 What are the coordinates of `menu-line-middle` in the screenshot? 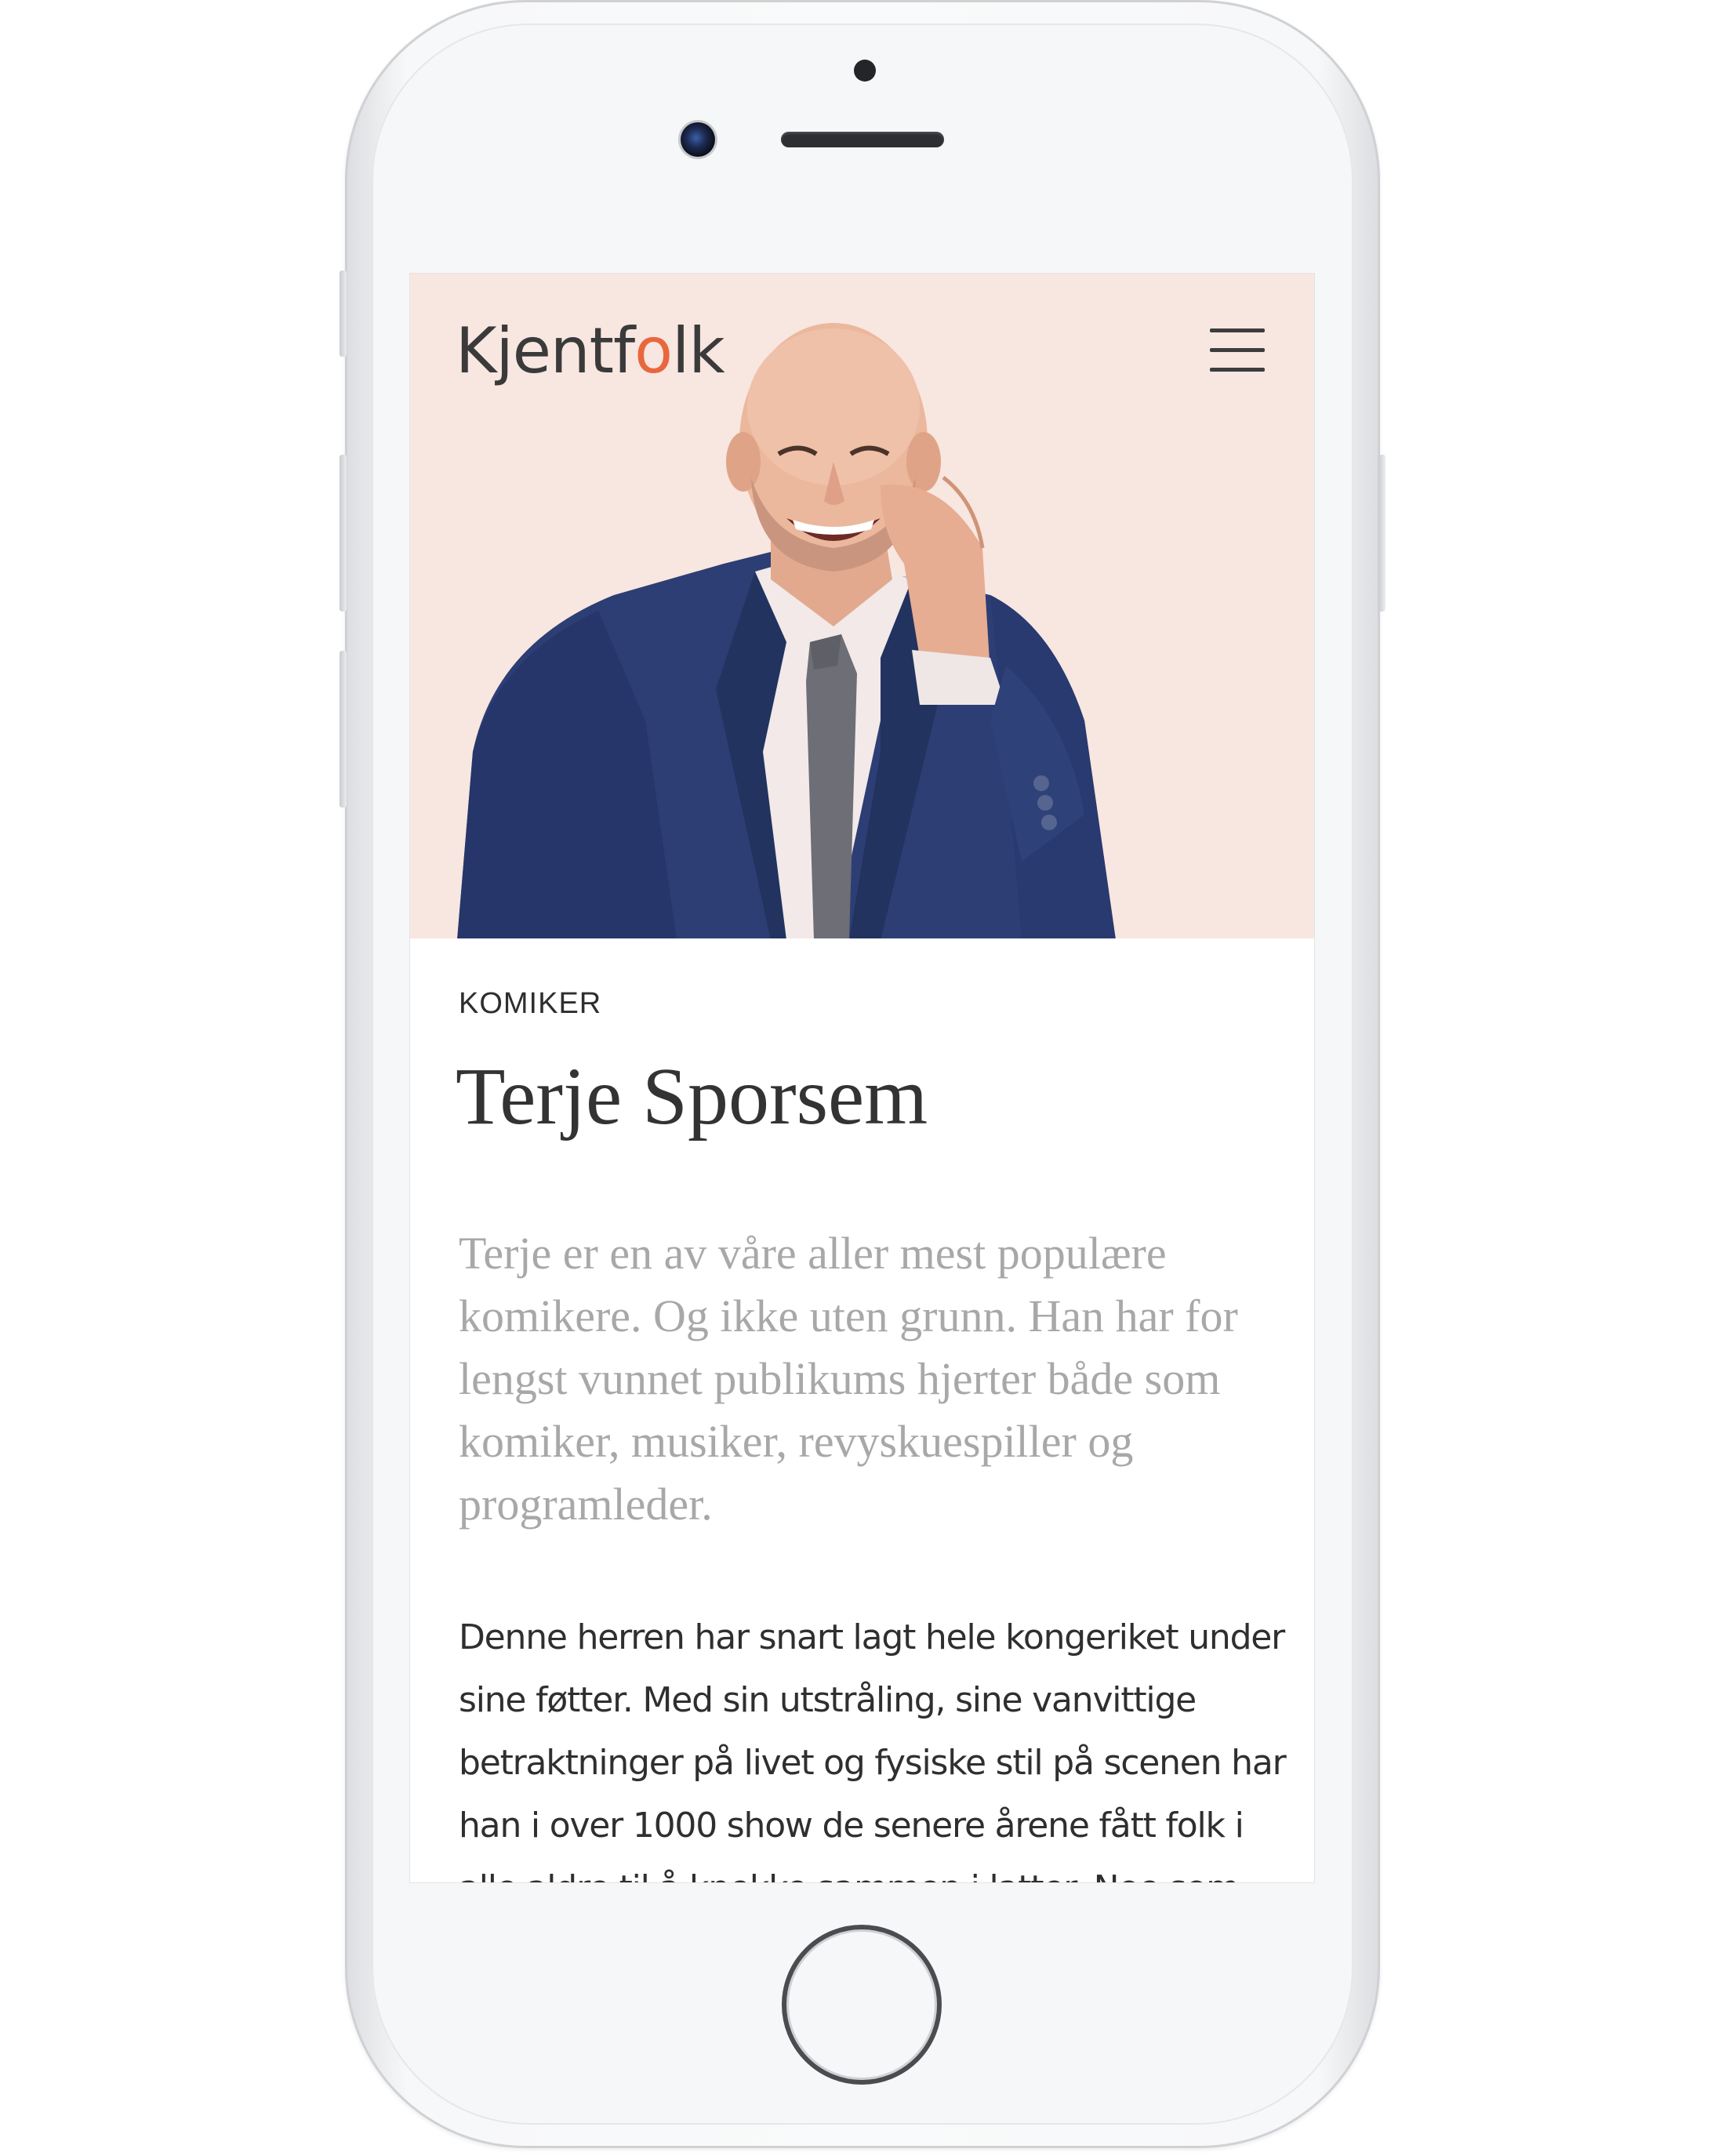 It's located at (1237, 350).